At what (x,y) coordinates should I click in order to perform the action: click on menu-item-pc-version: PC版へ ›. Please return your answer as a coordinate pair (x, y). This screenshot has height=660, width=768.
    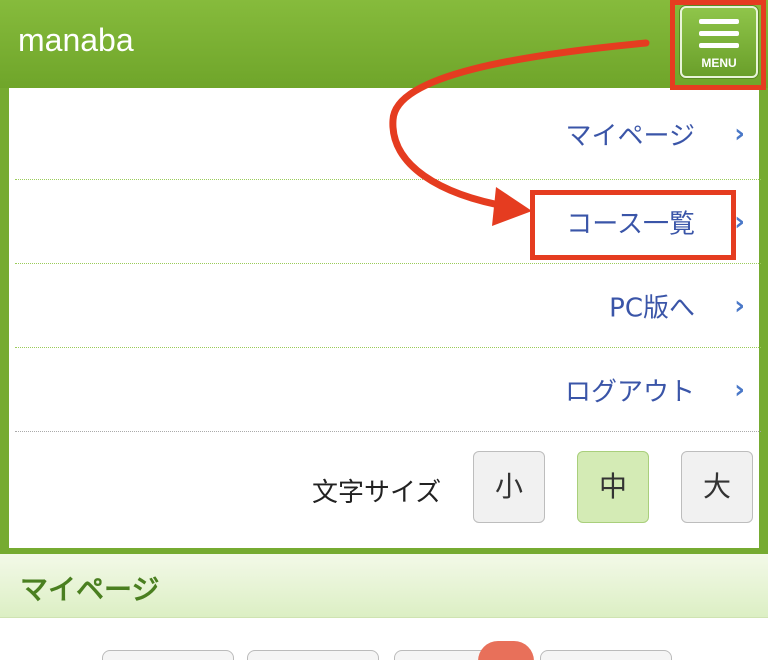
    Looking at the image, I should click on (388, 306).